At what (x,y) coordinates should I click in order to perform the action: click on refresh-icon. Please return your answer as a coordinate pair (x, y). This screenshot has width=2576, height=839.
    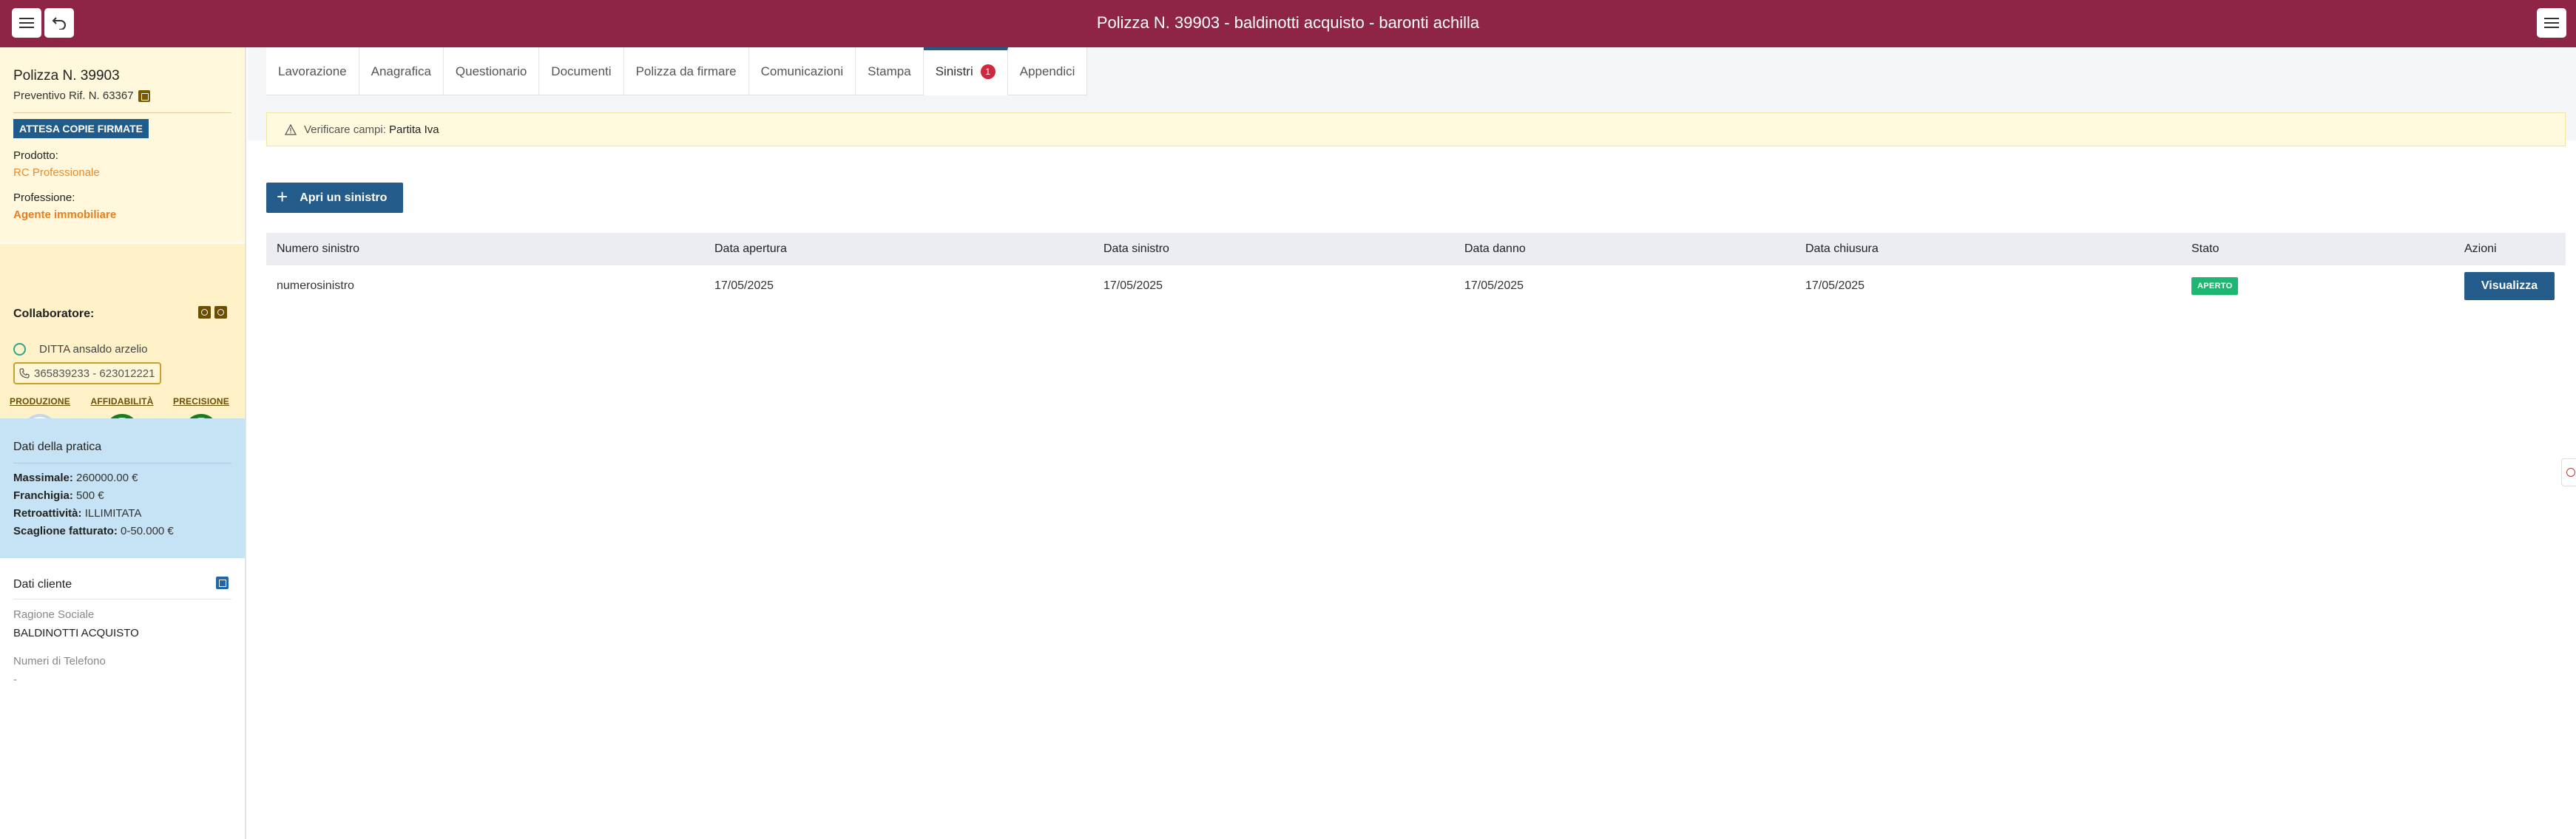
    Looking at the image, I should click on (204, 312).